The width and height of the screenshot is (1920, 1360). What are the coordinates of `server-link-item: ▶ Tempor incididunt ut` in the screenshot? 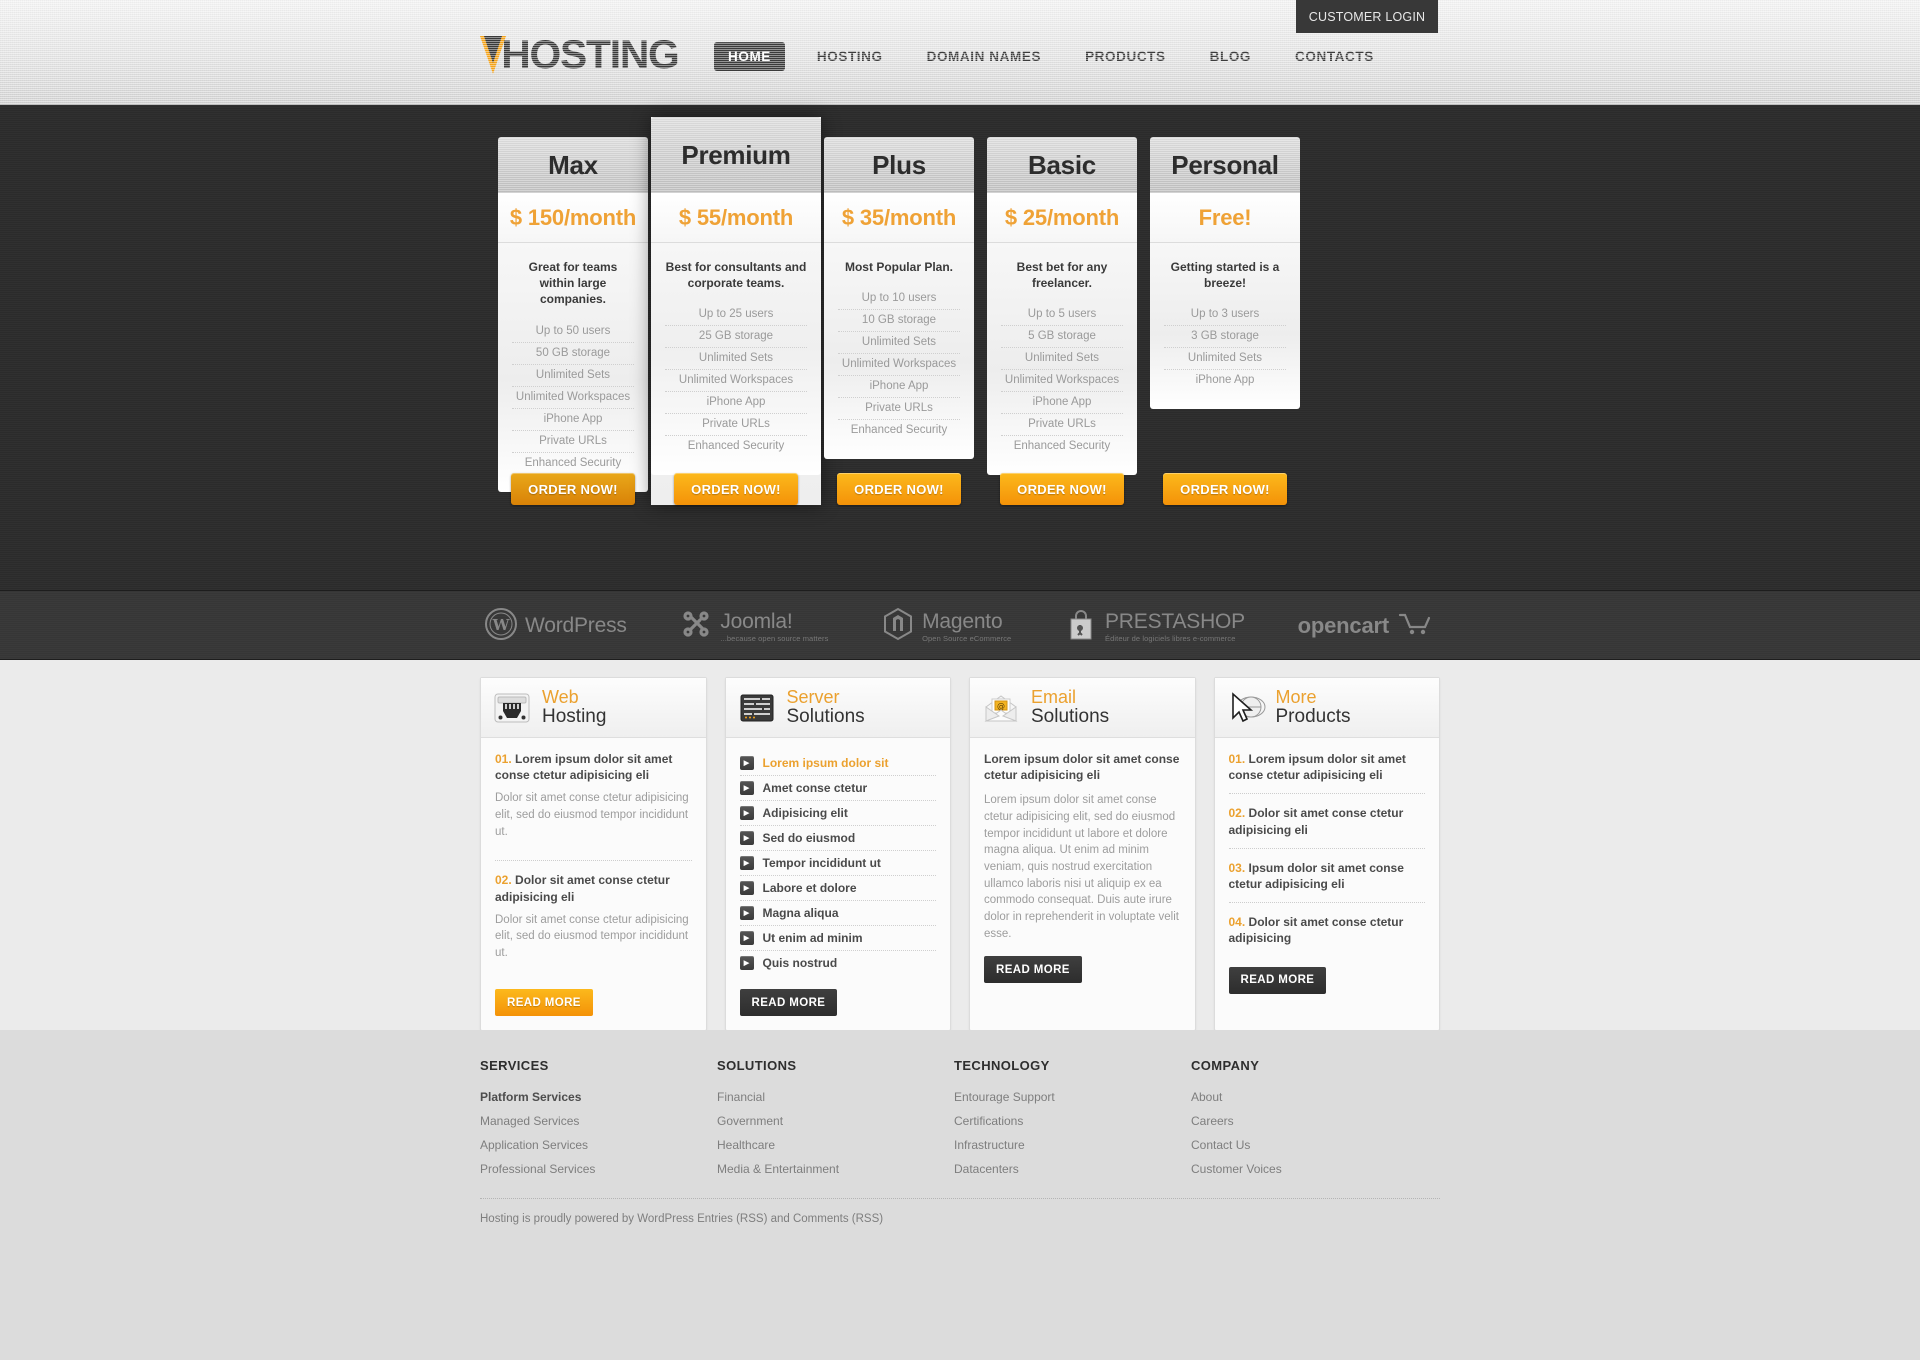 It's located at (837, 863).